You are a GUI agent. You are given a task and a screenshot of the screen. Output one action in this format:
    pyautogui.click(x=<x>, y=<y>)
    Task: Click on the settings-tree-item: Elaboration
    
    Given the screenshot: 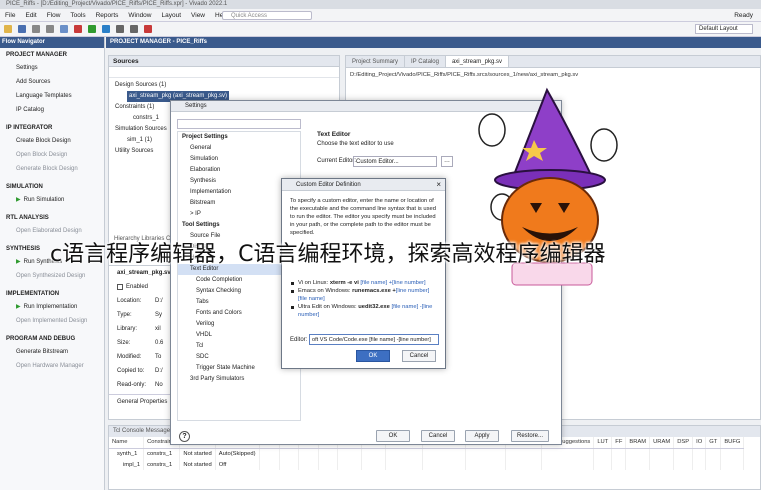 What is the action you would take?
    pyautogui.click(x=239, y=170)
    